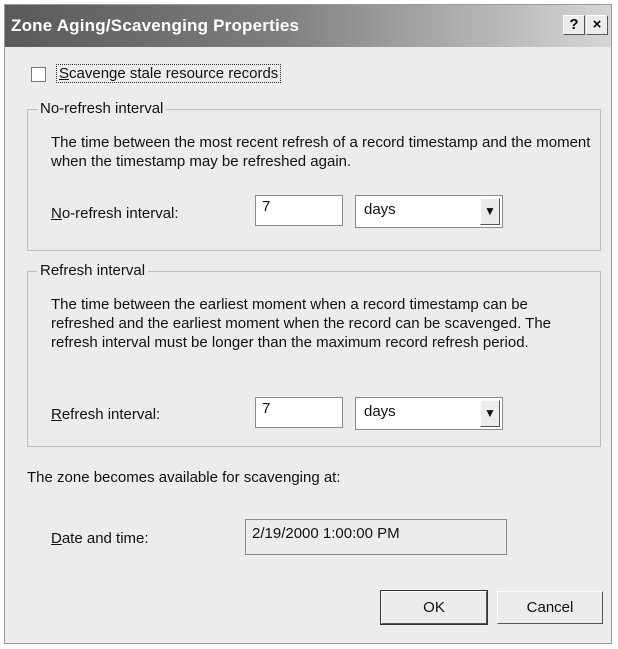 This screenshot has height=649, width=618. Describe the element at coordinates (93, 270) in the screenshot. I see `refresh-group-title: Refresh interval` at that location.